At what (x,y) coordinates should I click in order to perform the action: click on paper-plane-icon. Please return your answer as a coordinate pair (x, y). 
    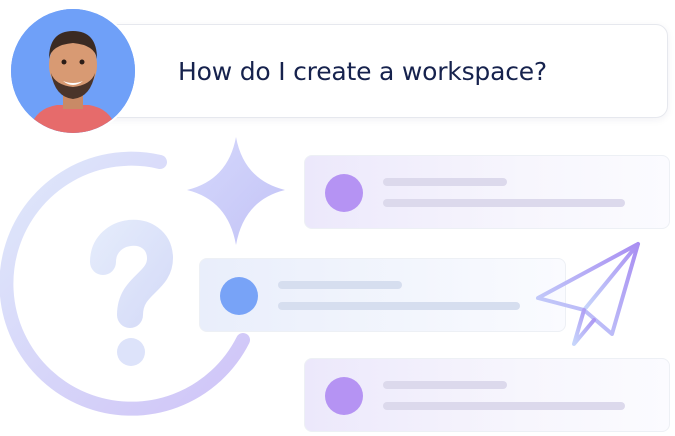
    Looking at the image, I should click on (588, 294).